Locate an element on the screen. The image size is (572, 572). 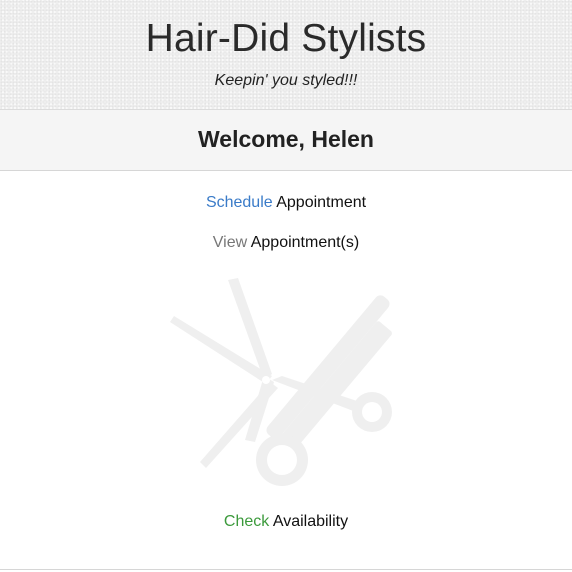
view-link: View is located at coordinates (230, 242).